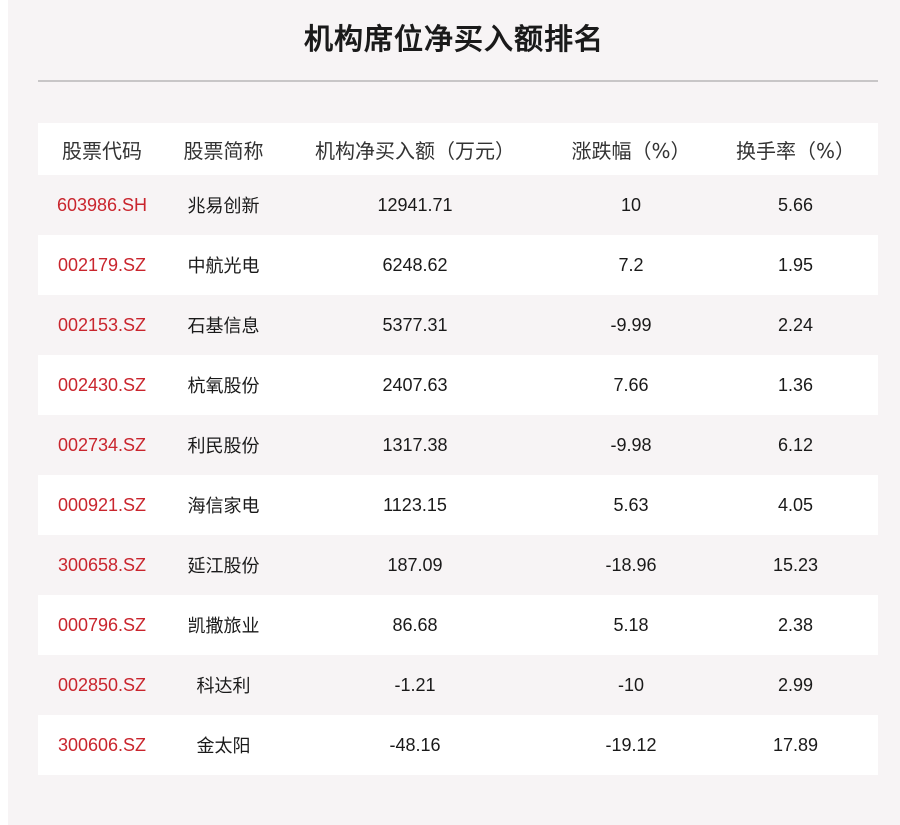  I want to click on net-buy-cell: -48.16, so click(415, 744).